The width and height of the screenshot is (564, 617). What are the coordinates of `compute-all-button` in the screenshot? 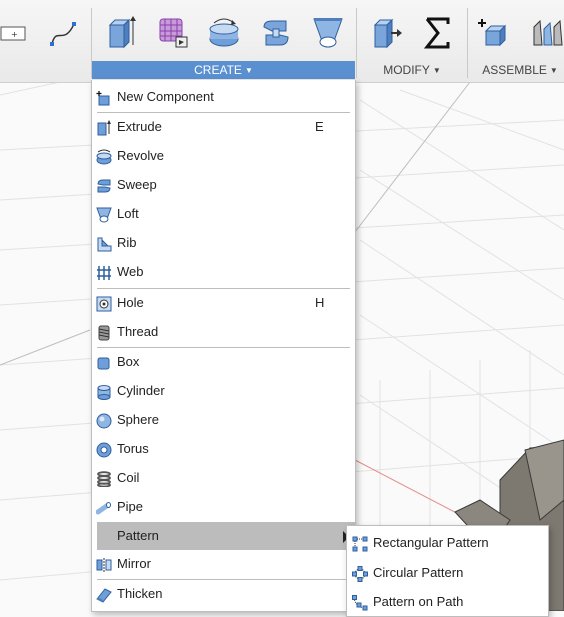 It's located at (437, 33).